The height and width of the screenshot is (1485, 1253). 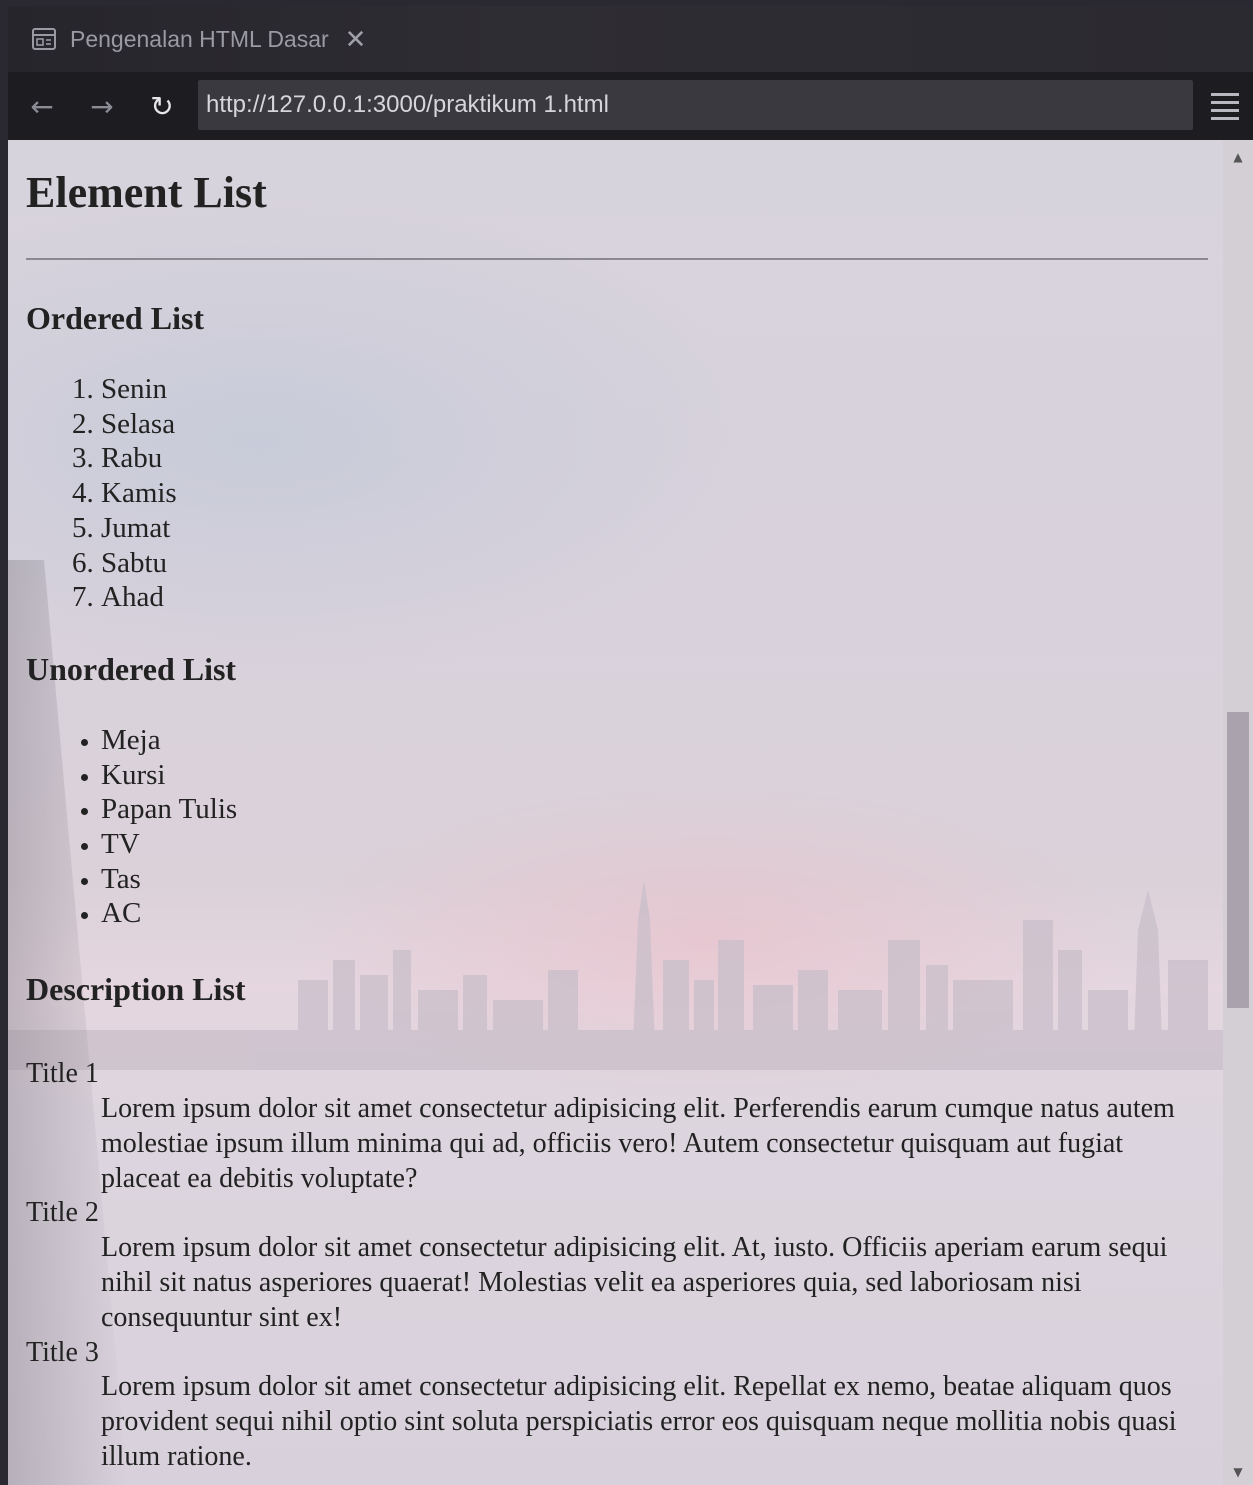 What do you see at coordinates (654, 458) in the screenshot?
I see `ordered-list-item: Rabu` at bounding box center [654, 458].